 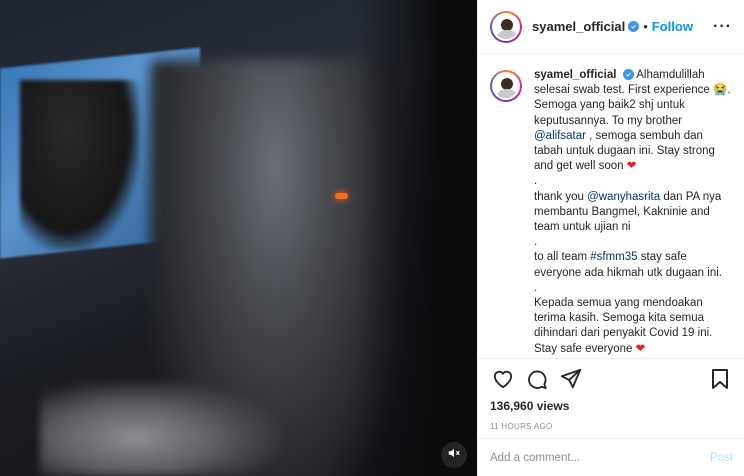 I want to click on mention-link: @alifsatar, so click(x=560, y=136).